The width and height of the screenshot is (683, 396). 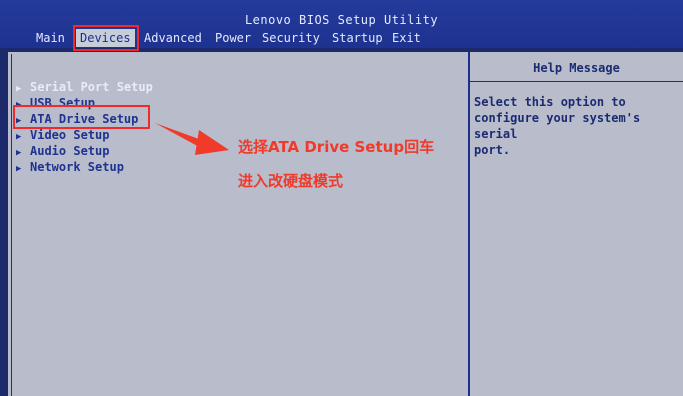 I want to click on ata-drive-callout-box, so click(x=81, y=117).